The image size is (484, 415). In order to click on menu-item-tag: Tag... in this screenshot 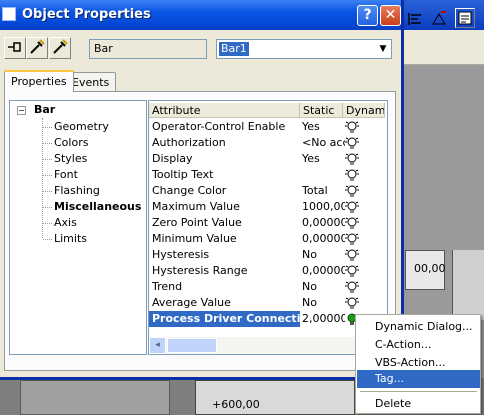, I will do `click(418, 379)`.